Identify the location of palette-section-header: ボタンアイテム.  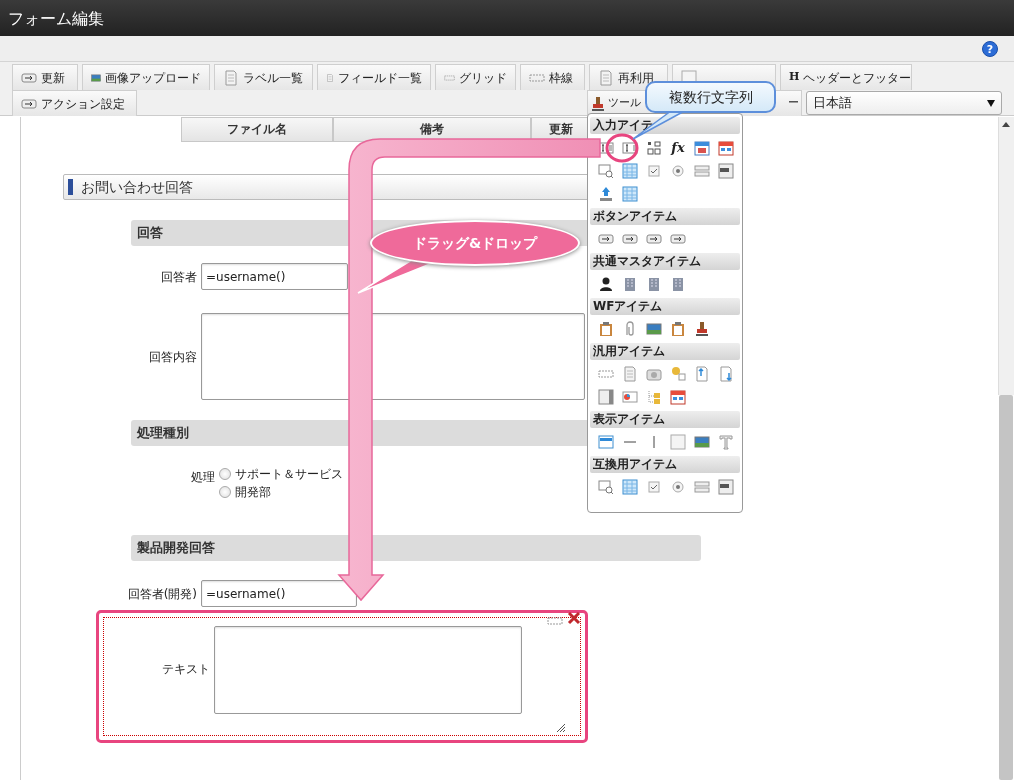
(665, 216).